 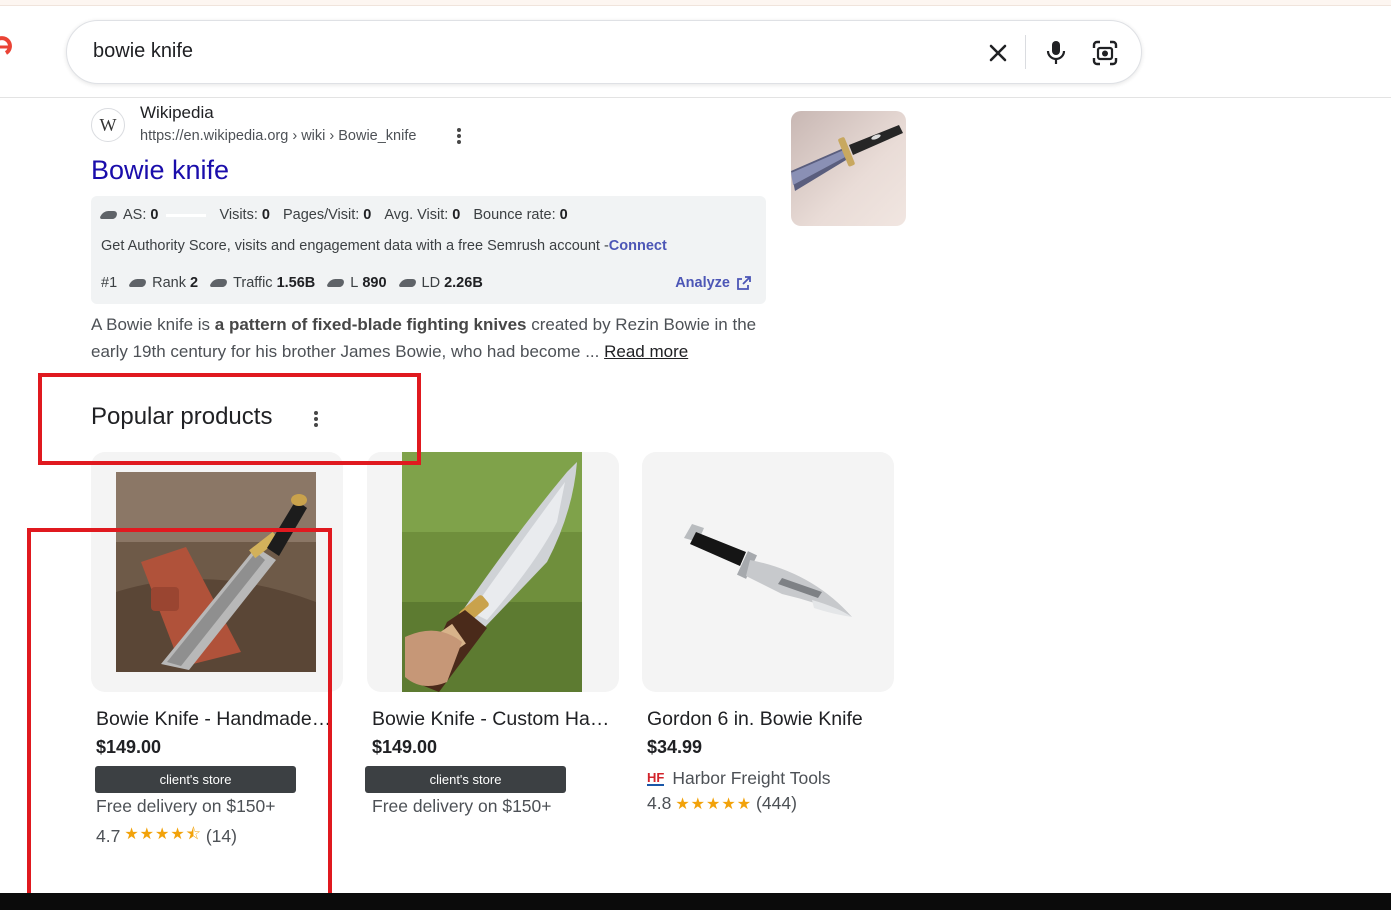 What do you see at coordinates (292, 283) in the screenshot?
I see `semrush-rank-row: #1 Rank 2 Traffic 1.56B L 890 LD 2.26B` at bounding box center [292, 283].